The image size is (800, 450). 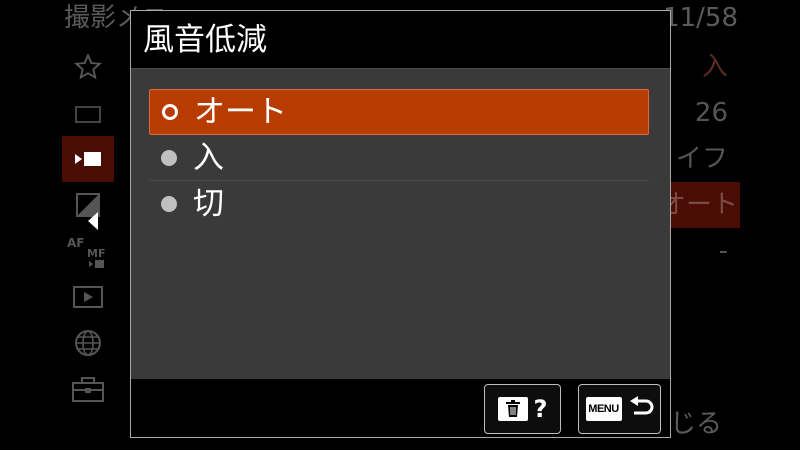 What do you see at coordinates (88, 113) in the screenshot?
I see `still-camera-icon` at bounding box center [88, 113].